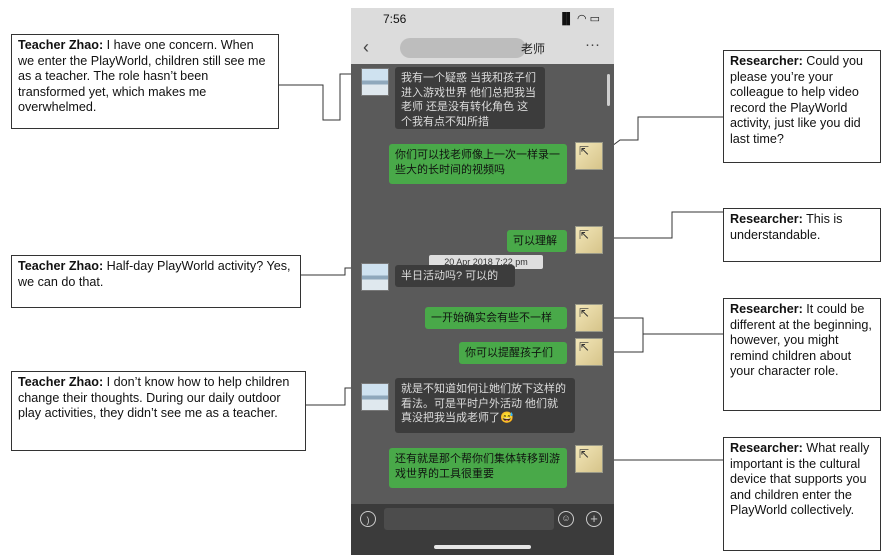 This screenshot has width=889, height=555. Describe the element at coordinates (482, 20) in the screenshot. I see `status-bar: 7:56 ▐▌ ◠ ▭` at that location.